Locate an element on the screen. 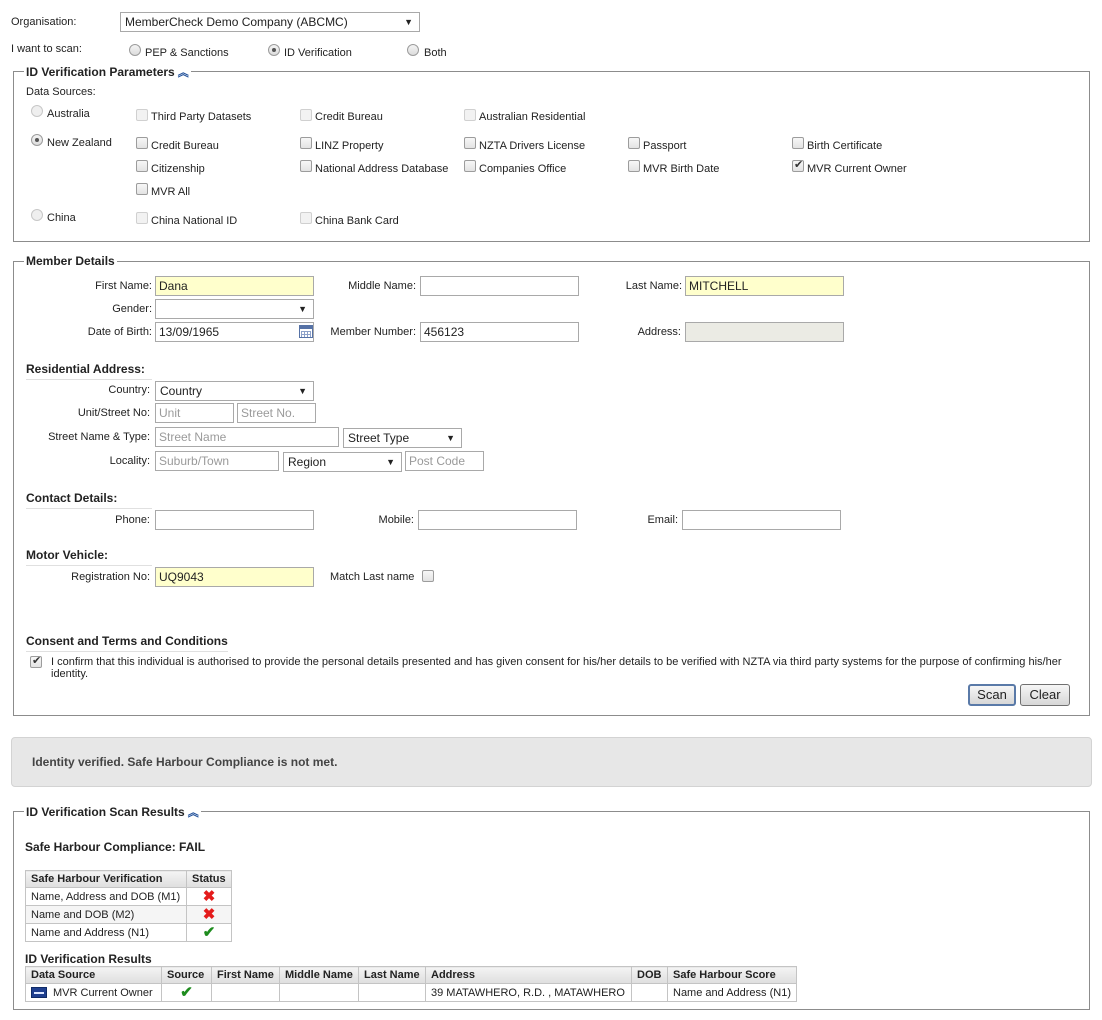 This screenshot has width=1102, height=1020. header-first-name: First Name is located at coordinates (245, 975).